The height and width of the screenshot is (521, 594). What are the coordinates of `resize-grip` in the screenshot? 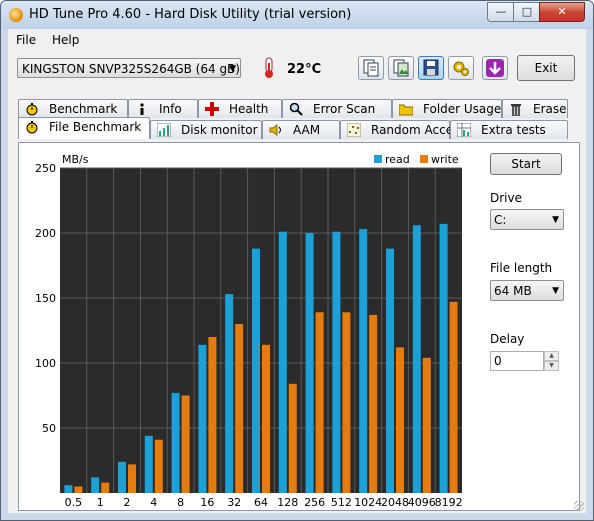 It's located at (579, 506).